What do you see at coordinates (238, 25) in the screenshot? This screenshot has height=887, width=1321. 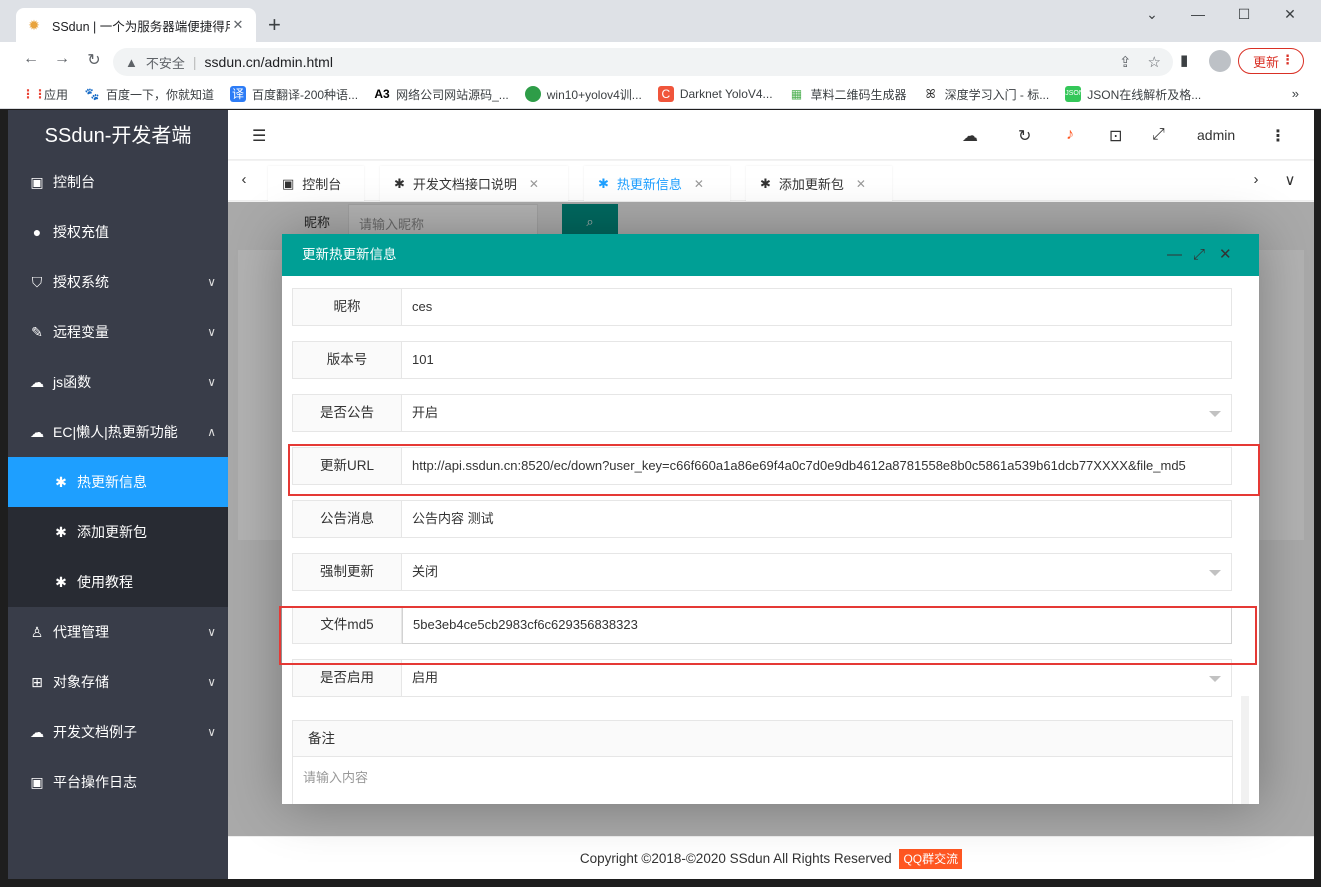 I see `close-tab-icon: ✕` at bounding box center [238, 25].